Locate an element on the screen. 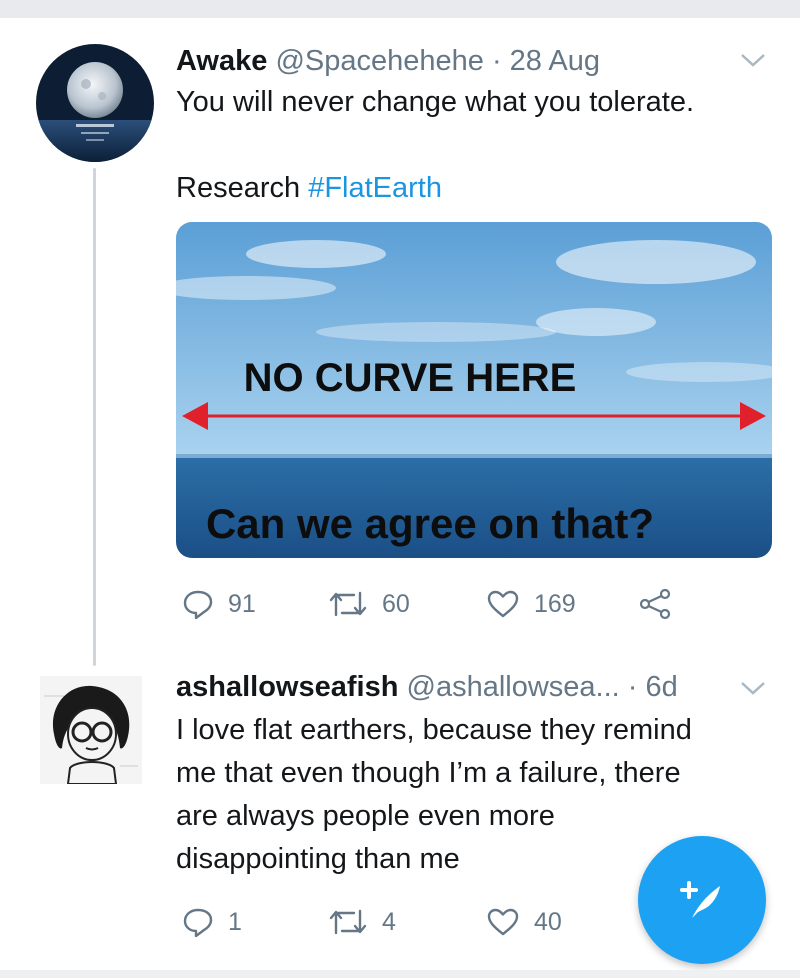 This screenshot has height=978, width=800. share-button is located at coordinates (662, 604).